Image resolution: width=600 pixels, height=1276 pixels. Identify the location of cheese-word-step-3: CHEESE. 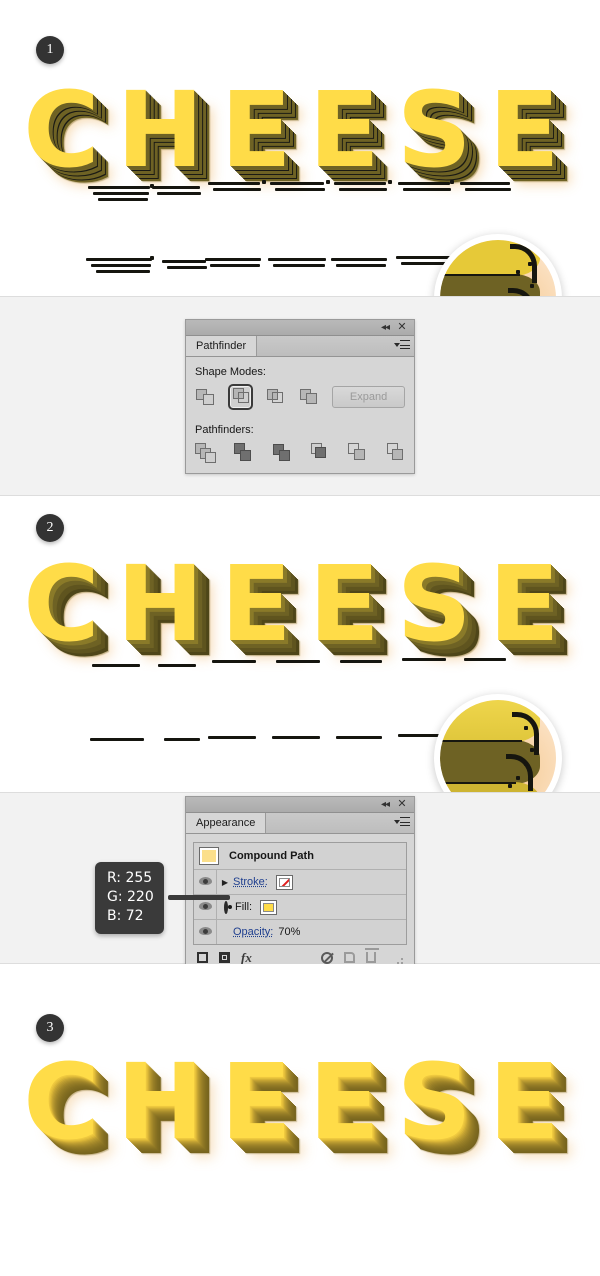
(300, 1102).